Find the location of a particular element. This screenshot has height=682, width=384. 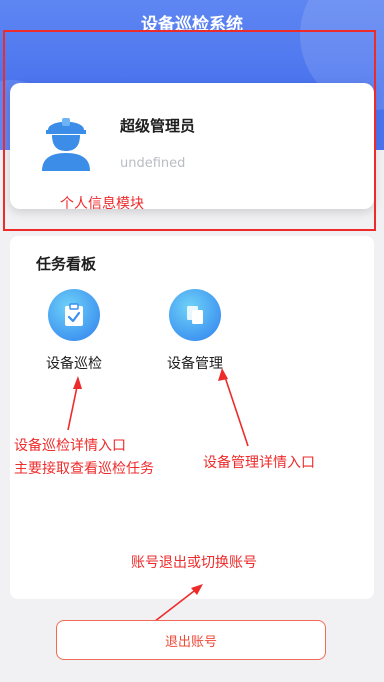

annotation-inspection-line2: 主要接取查看巡检任务 is located at coordinates (84, 469).